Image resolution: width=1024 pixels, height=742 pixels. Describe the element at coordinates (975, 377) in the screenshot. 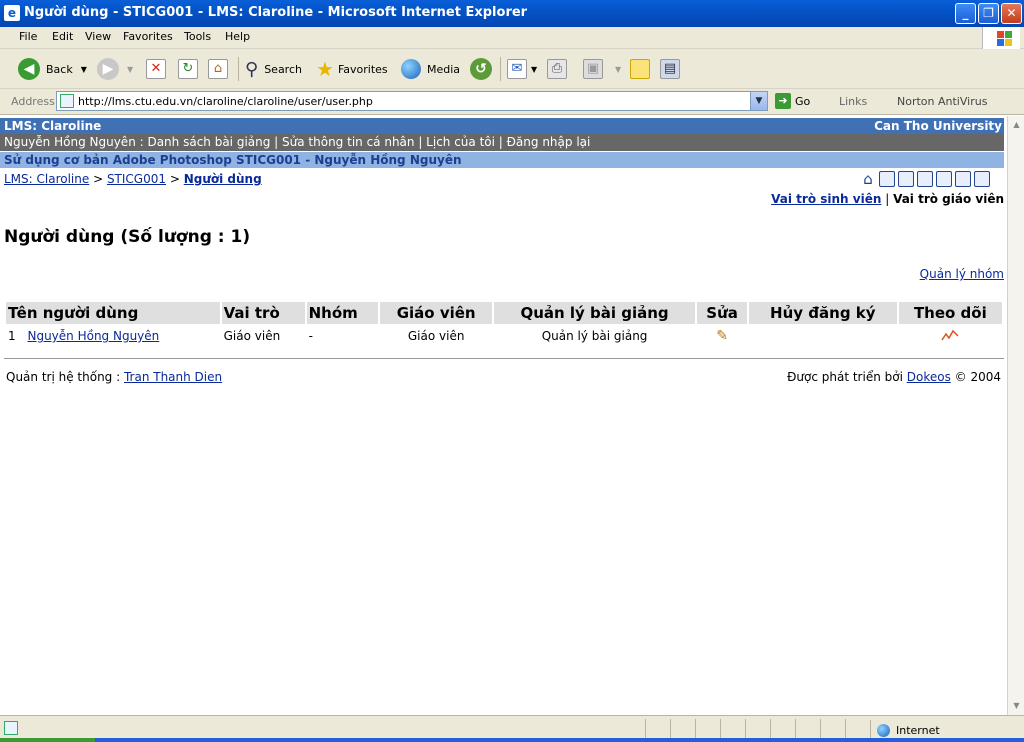

I see `copyright: © 2004` at that location.